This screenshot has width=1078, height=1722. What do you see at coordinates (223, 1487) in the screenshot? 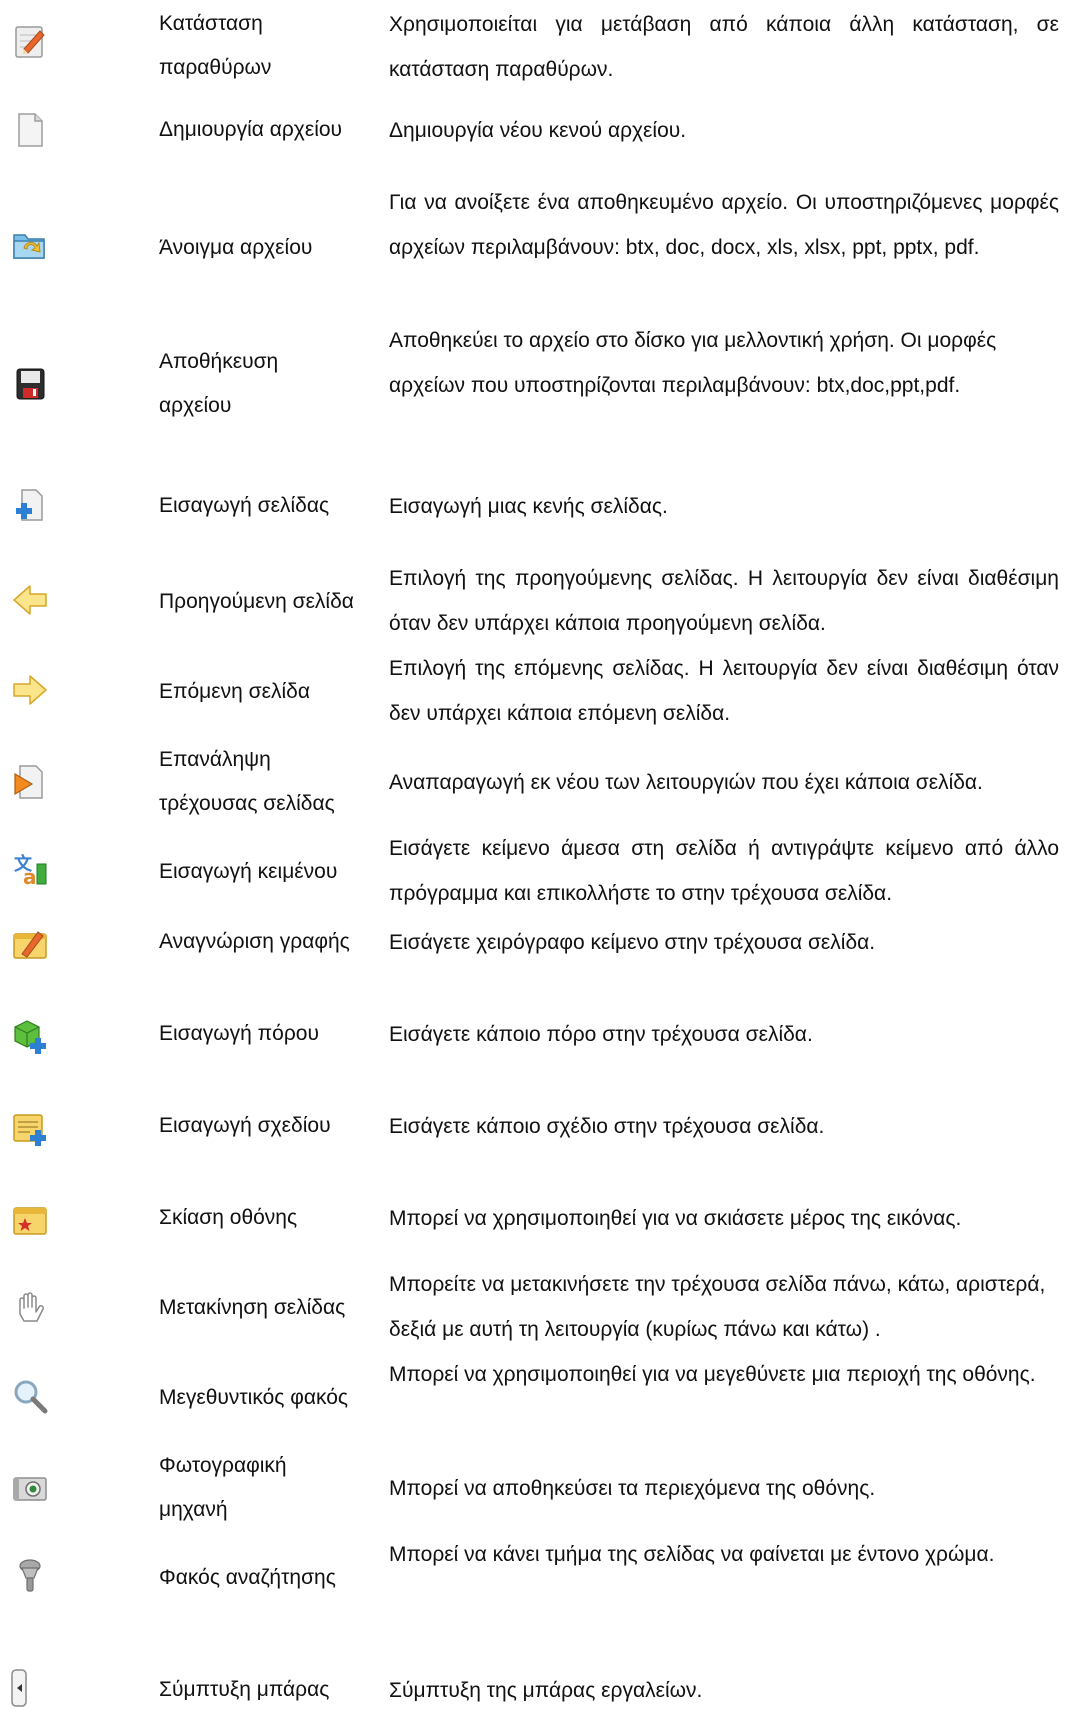
I see `row-name: Φωτογραφική μηχανή` at bounding box center [223, 1487].